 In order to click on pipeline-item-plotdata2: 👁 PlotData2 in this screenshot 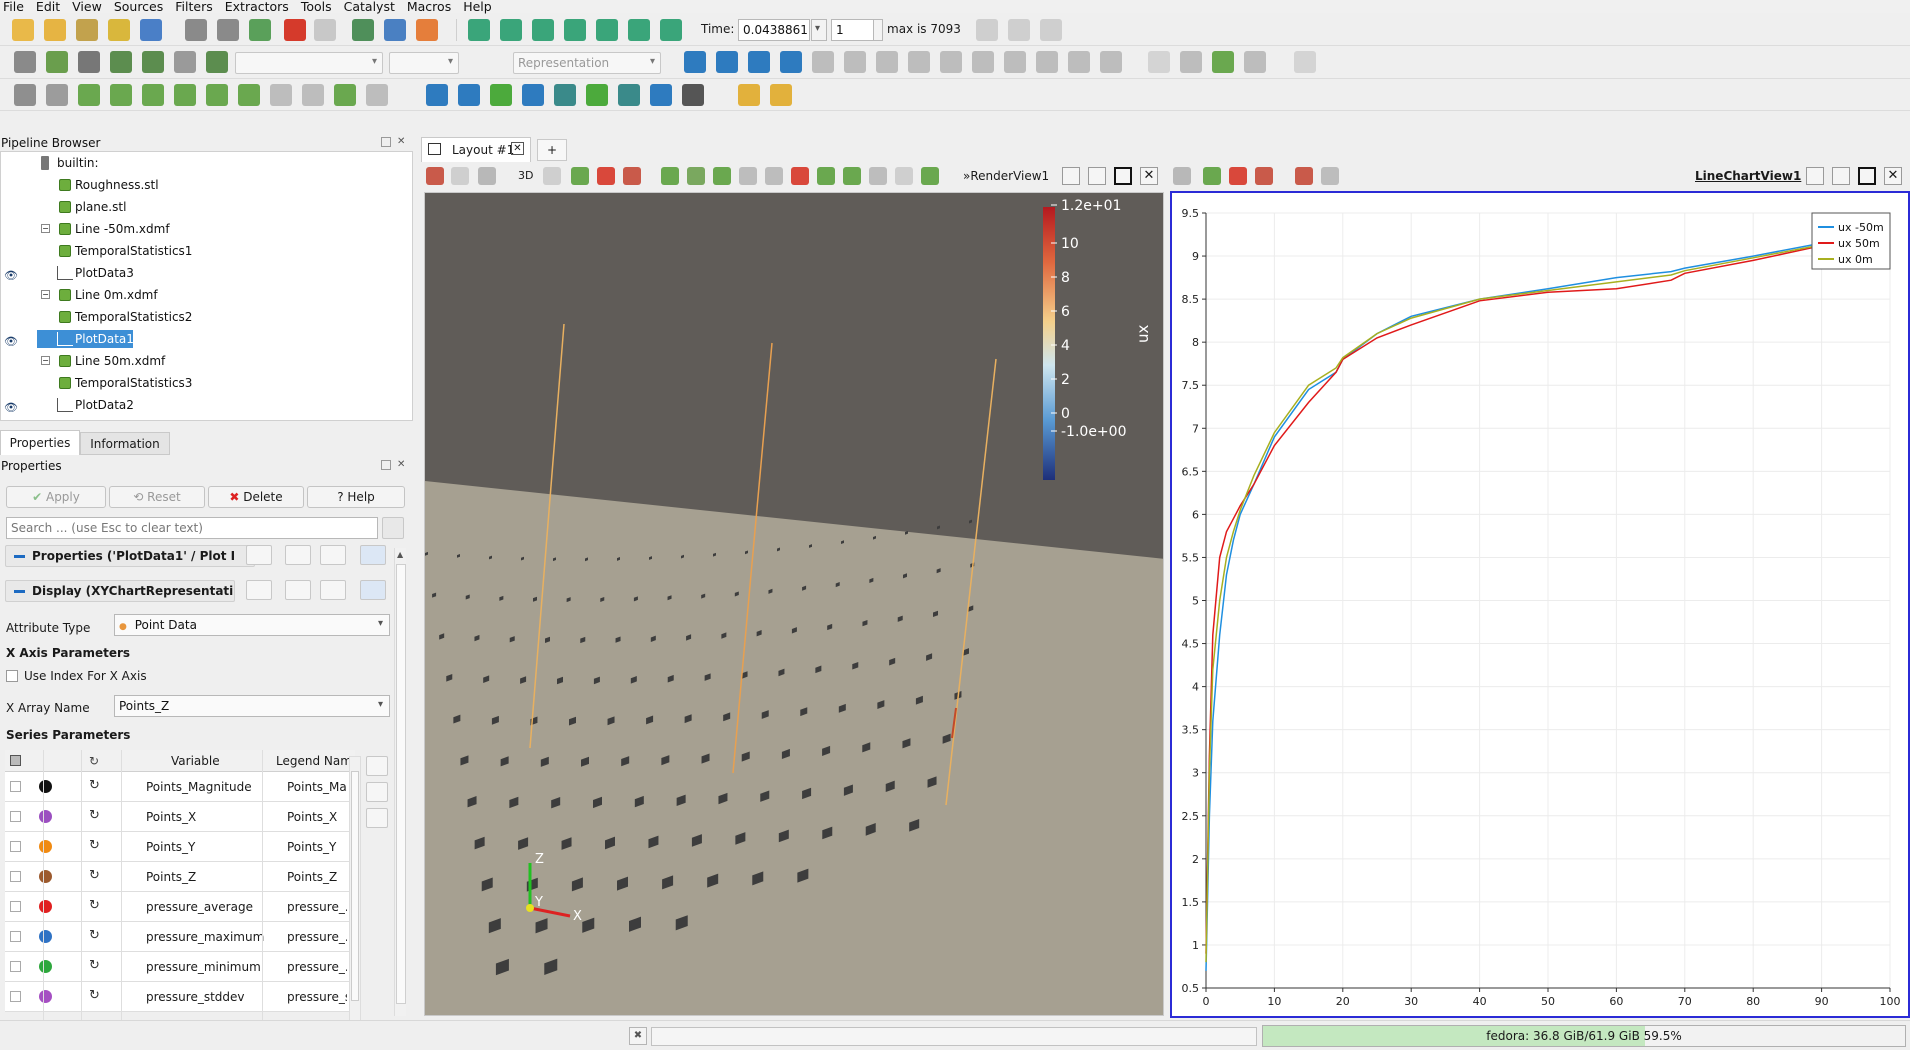, I will do `click(207, 405)`.